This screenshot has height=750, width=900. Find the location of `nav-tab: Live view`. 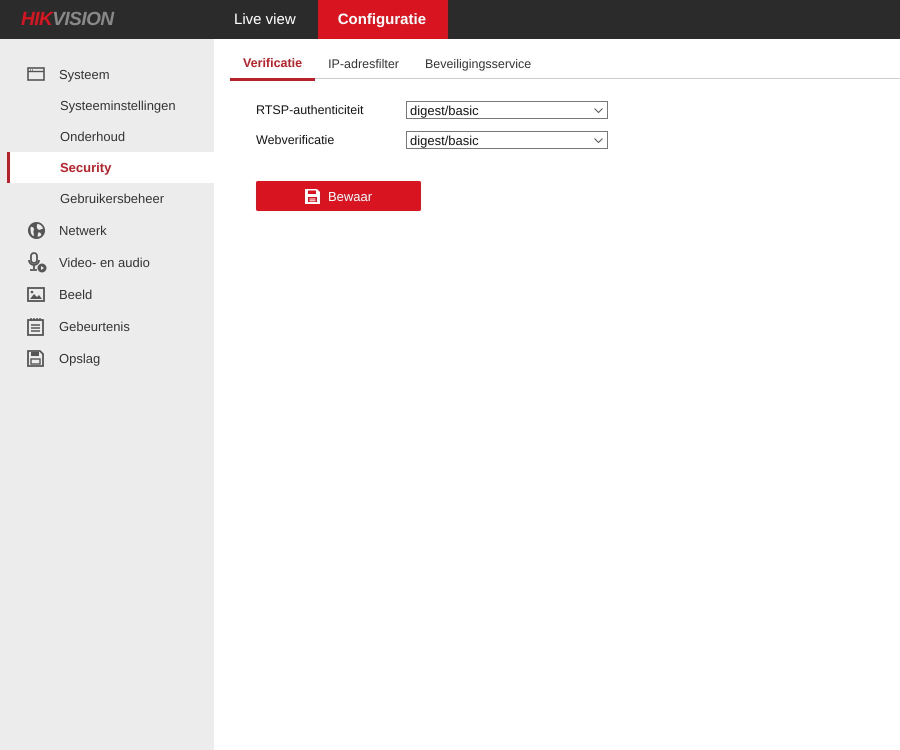

nav-tab: Live view is located at coordinates (266, 19).